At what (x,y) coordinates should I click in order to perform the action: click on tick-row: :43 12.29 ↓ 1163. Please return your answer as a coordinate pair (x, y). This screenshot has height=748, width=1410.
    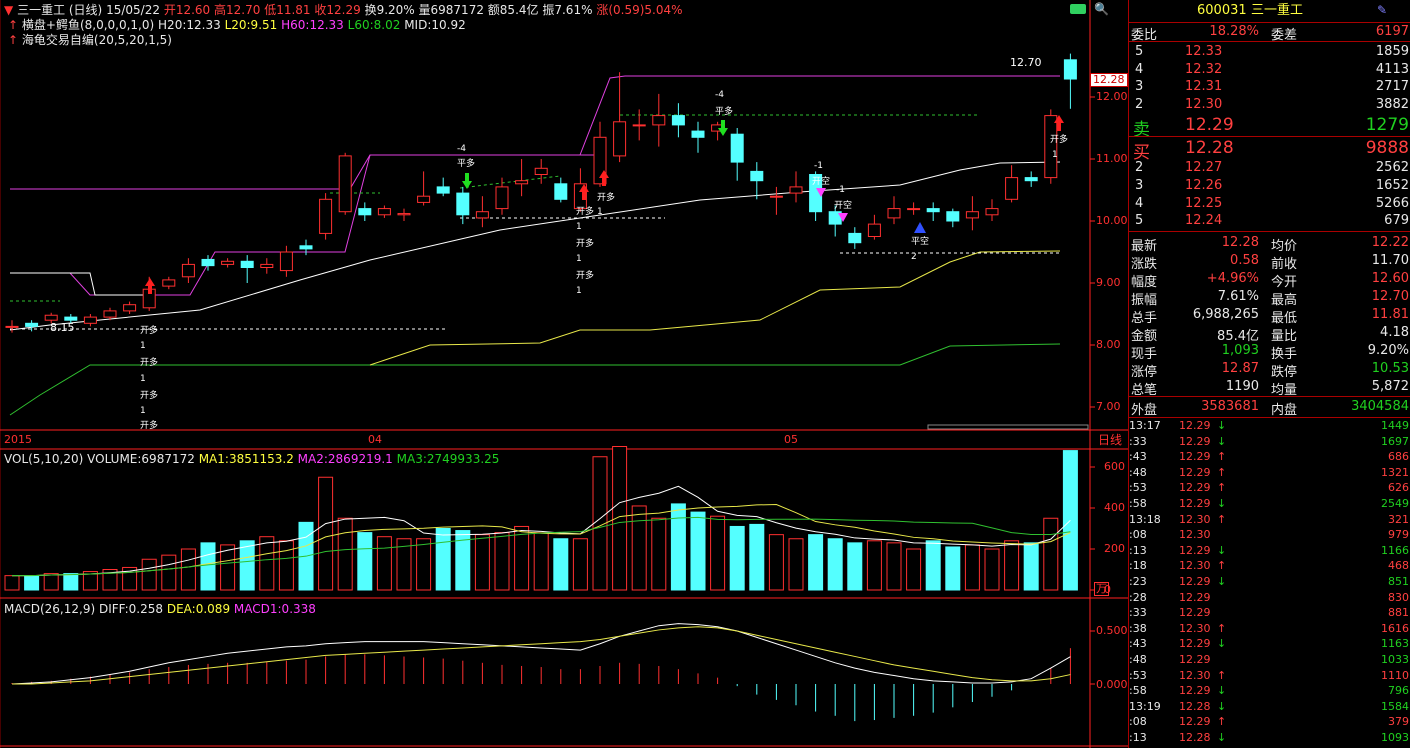
    Looking at the image, I should click on (1269, 644).